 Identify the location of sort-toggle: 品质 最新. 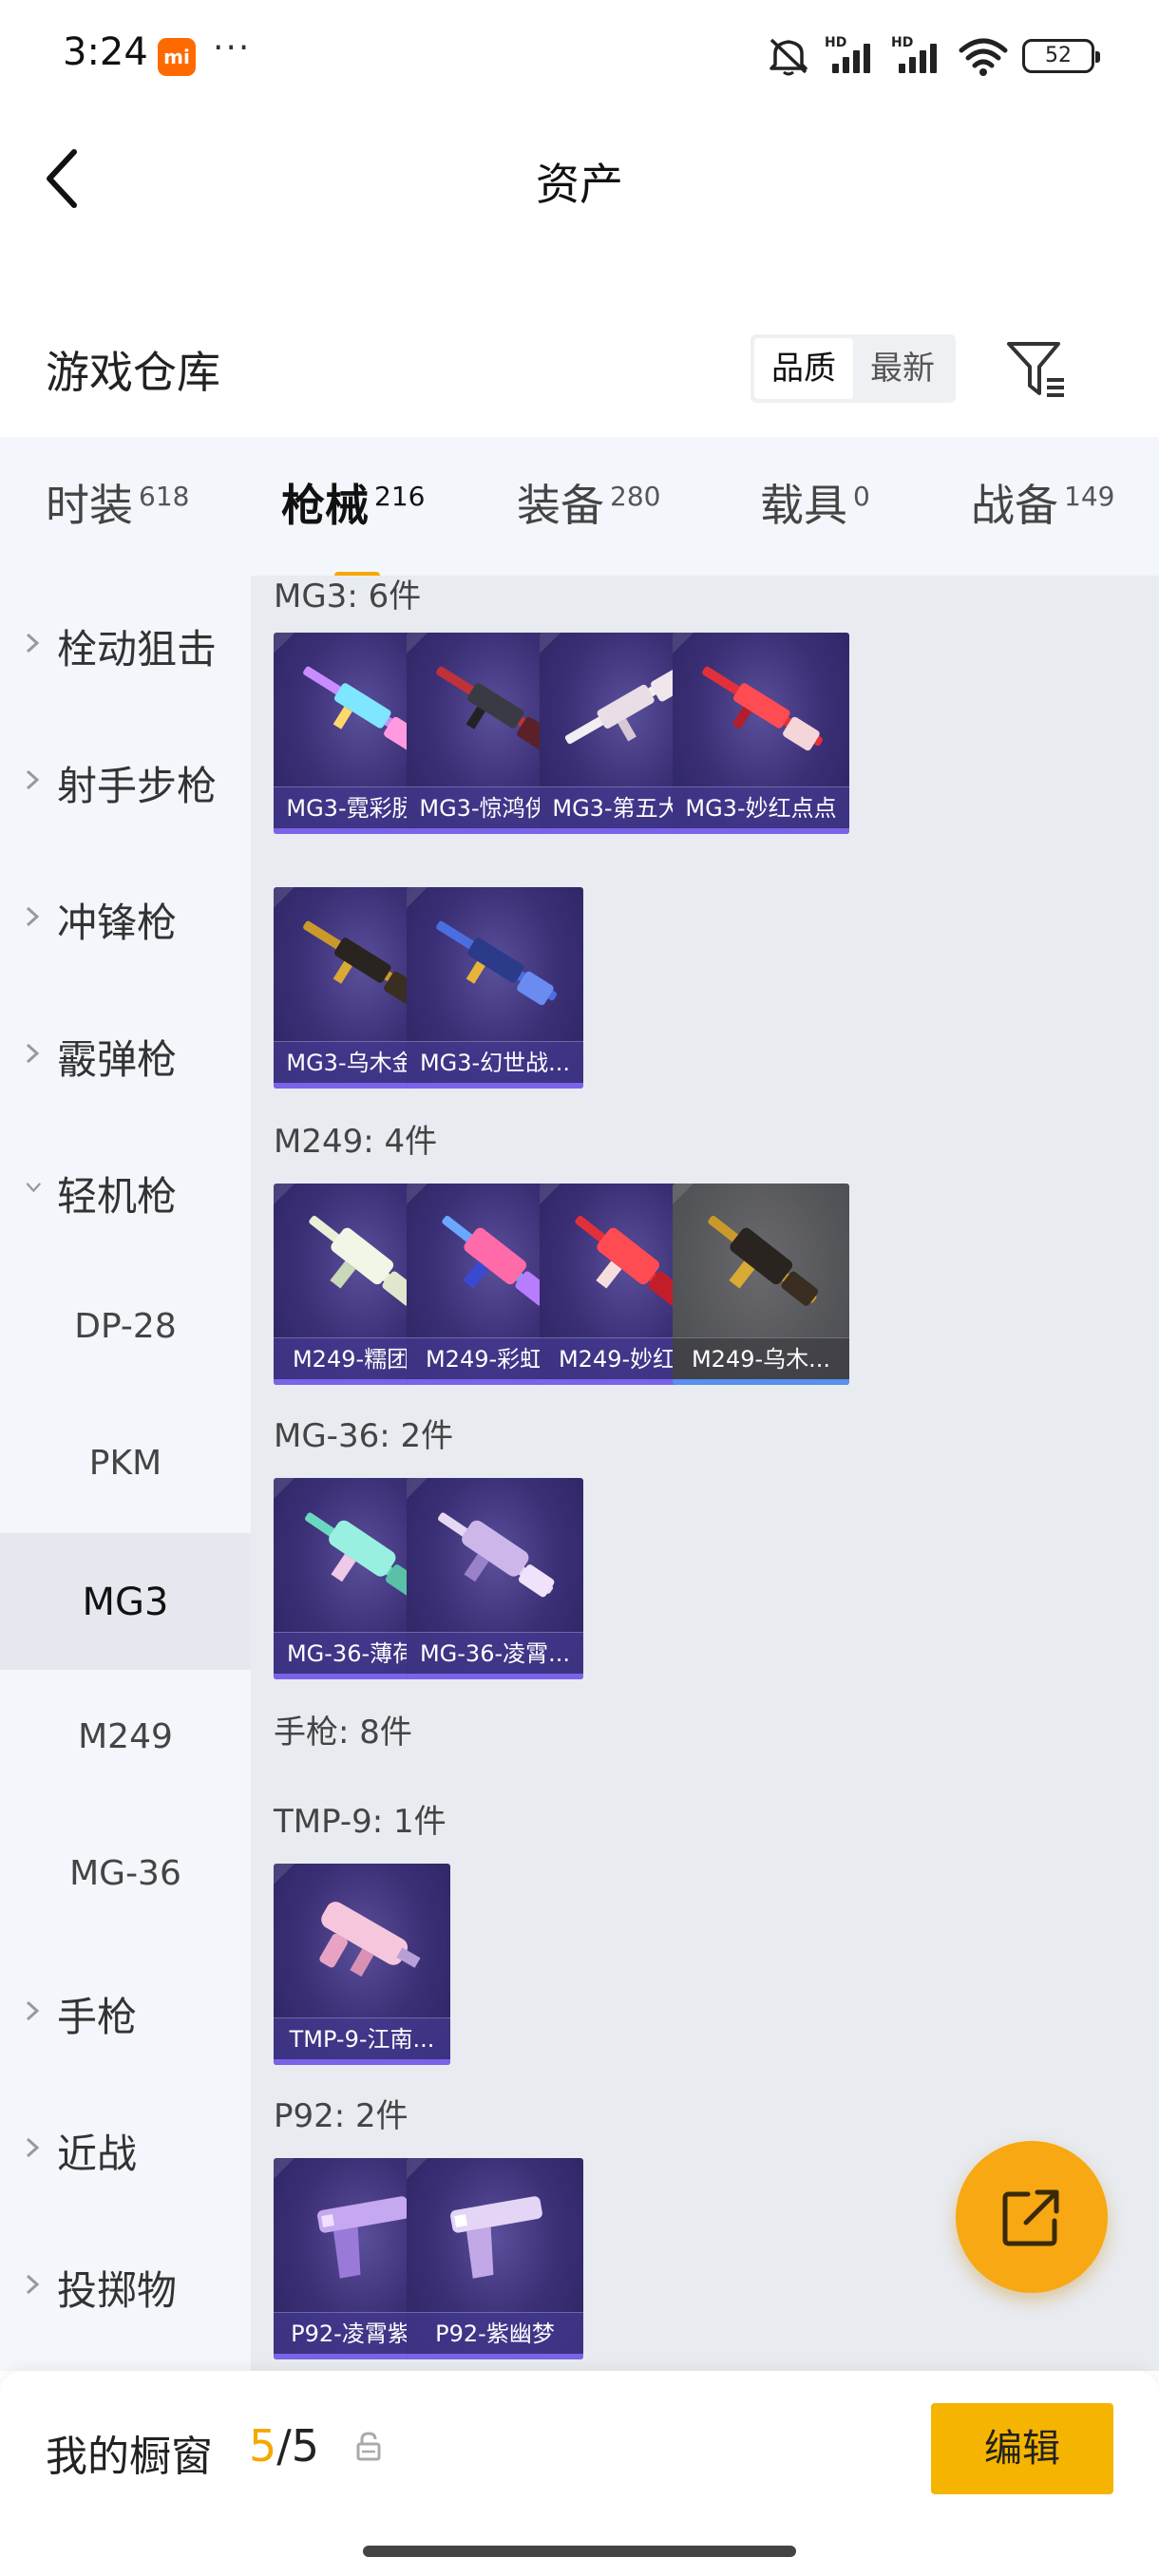
(853, 368).